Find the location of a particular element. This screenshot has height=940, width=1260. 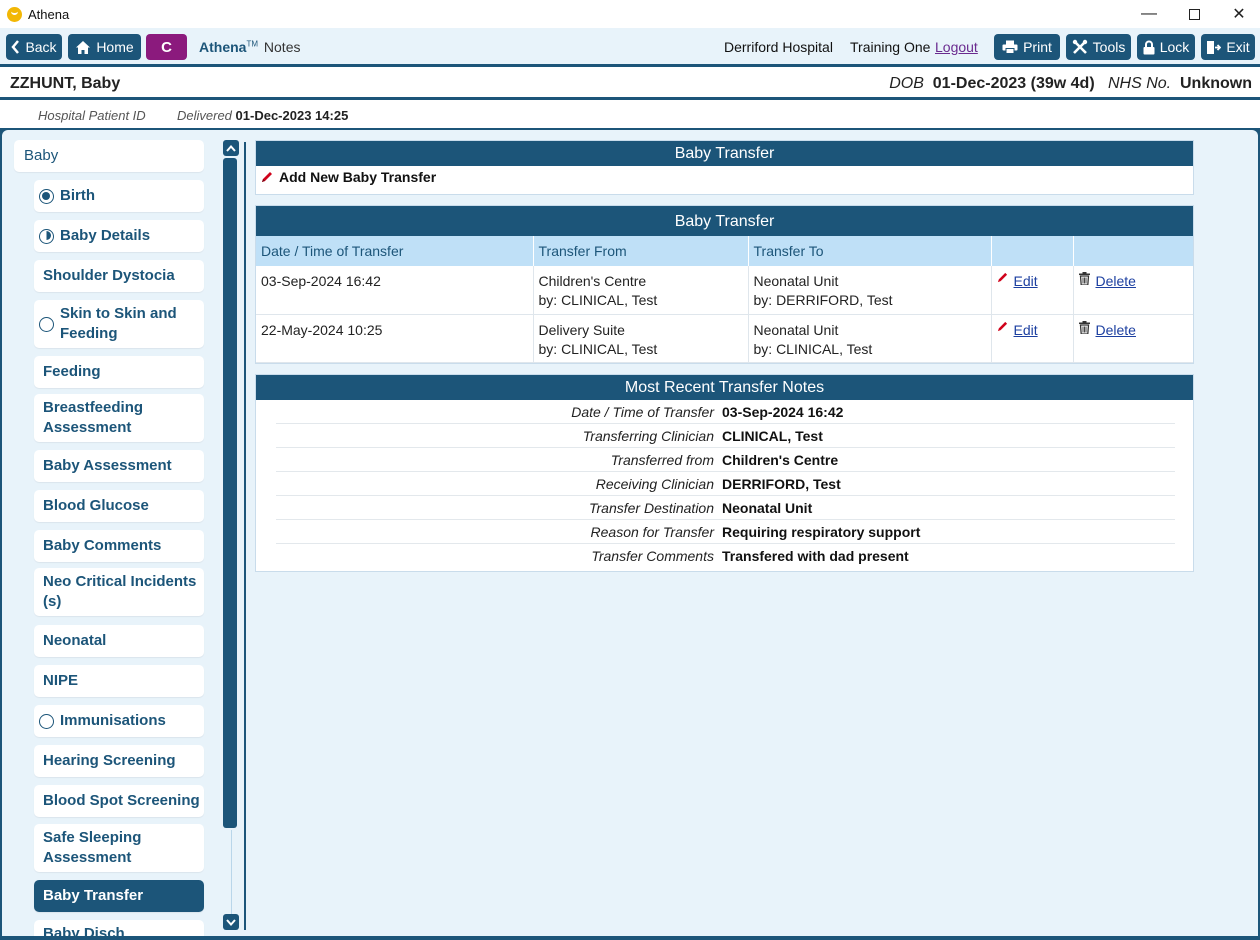

notes-label: Transferring Clinician is located at coordinates (648, 435).